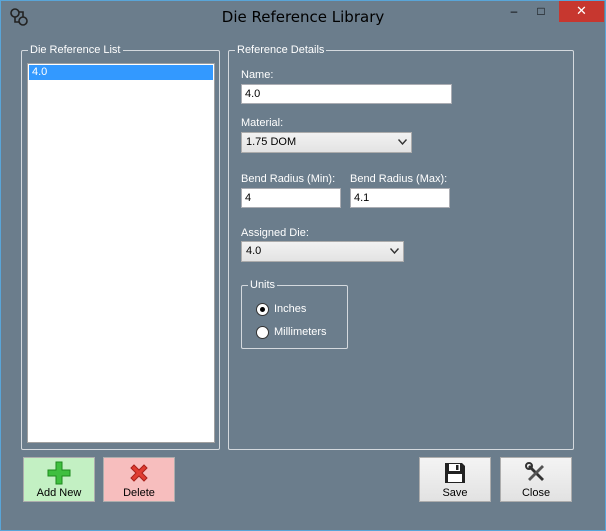 This screenshot has width=606, height=531. I want to click on inches-radio-label: Inches, so click(290, 309).